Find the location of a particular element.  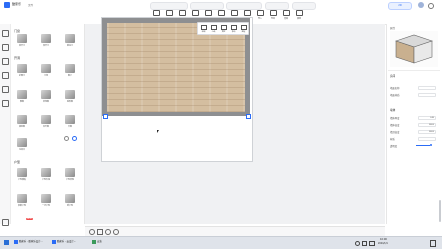

ctx-layer-button: 图层 is located at coordinates (243, 28).